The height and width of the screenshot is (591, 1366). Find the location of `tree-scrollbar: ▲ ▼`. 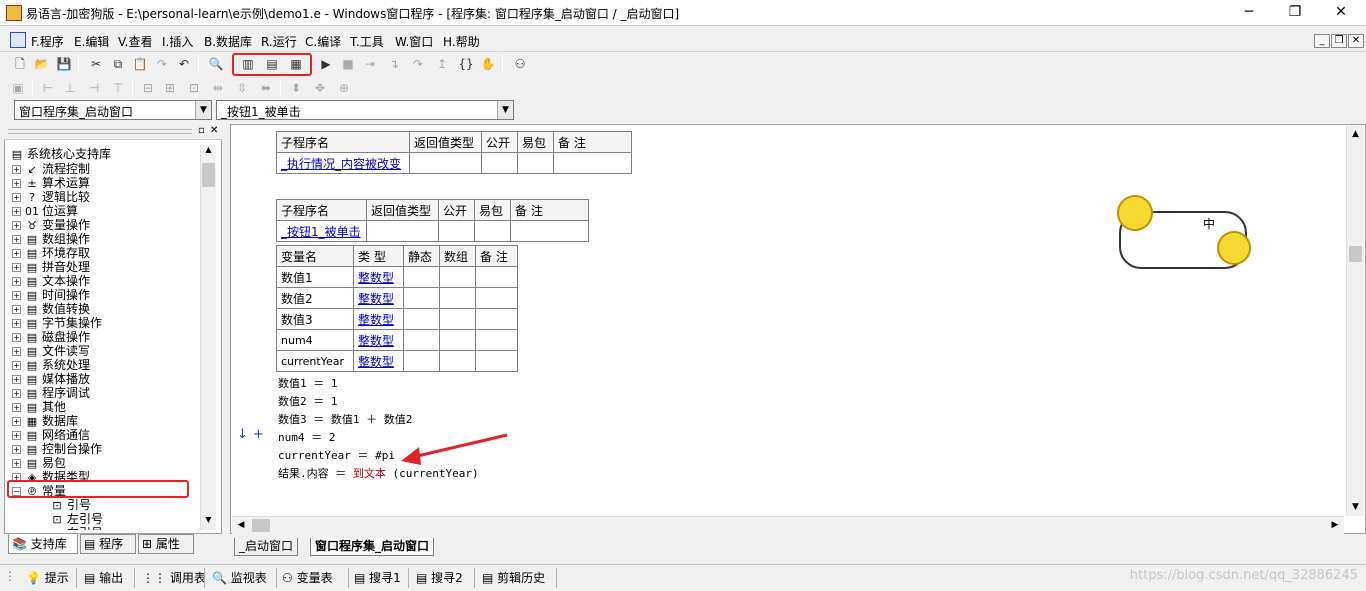

tree-scrollbar: ▲ ▼ is located at coordinates (208, 337).